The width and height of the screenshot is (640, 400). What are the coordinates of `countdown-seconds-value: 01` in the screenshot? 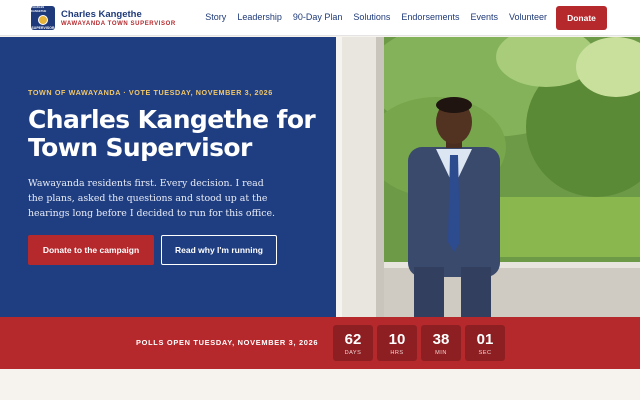 It's located at (485, 339).